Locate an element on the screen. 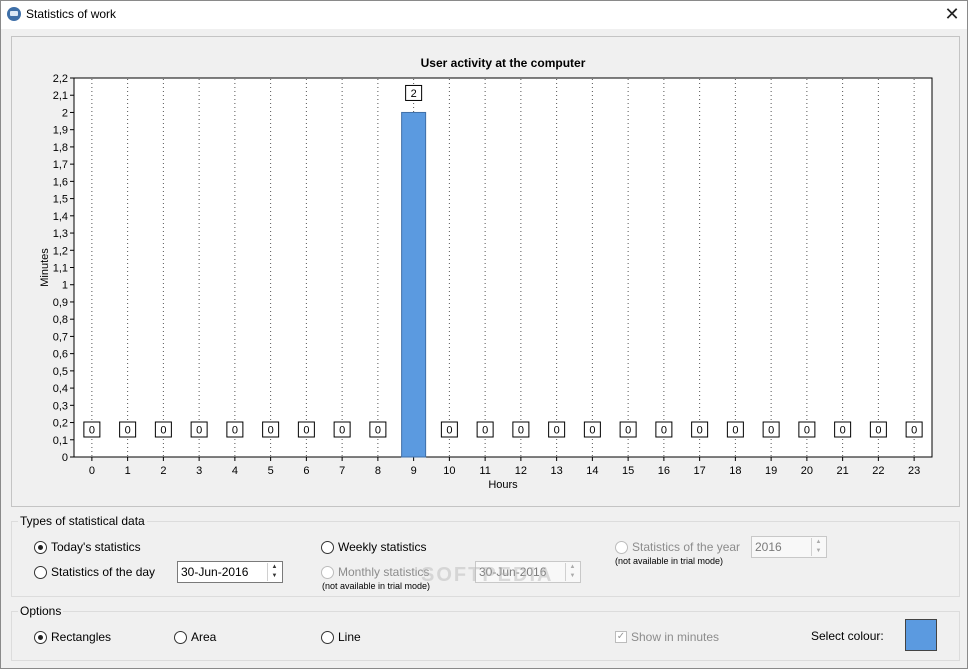 This screenshot has width=968, height=669. x-tick-label: 5 is located at coordinates (271, 471).